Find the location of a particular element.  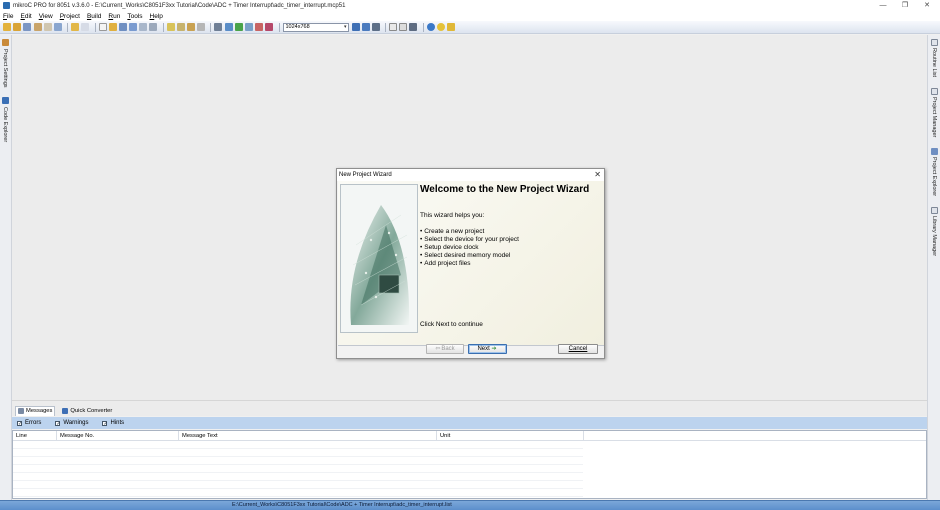

messages-table: Line Message No. Message Text Unit is located at coordinates (469, 464).